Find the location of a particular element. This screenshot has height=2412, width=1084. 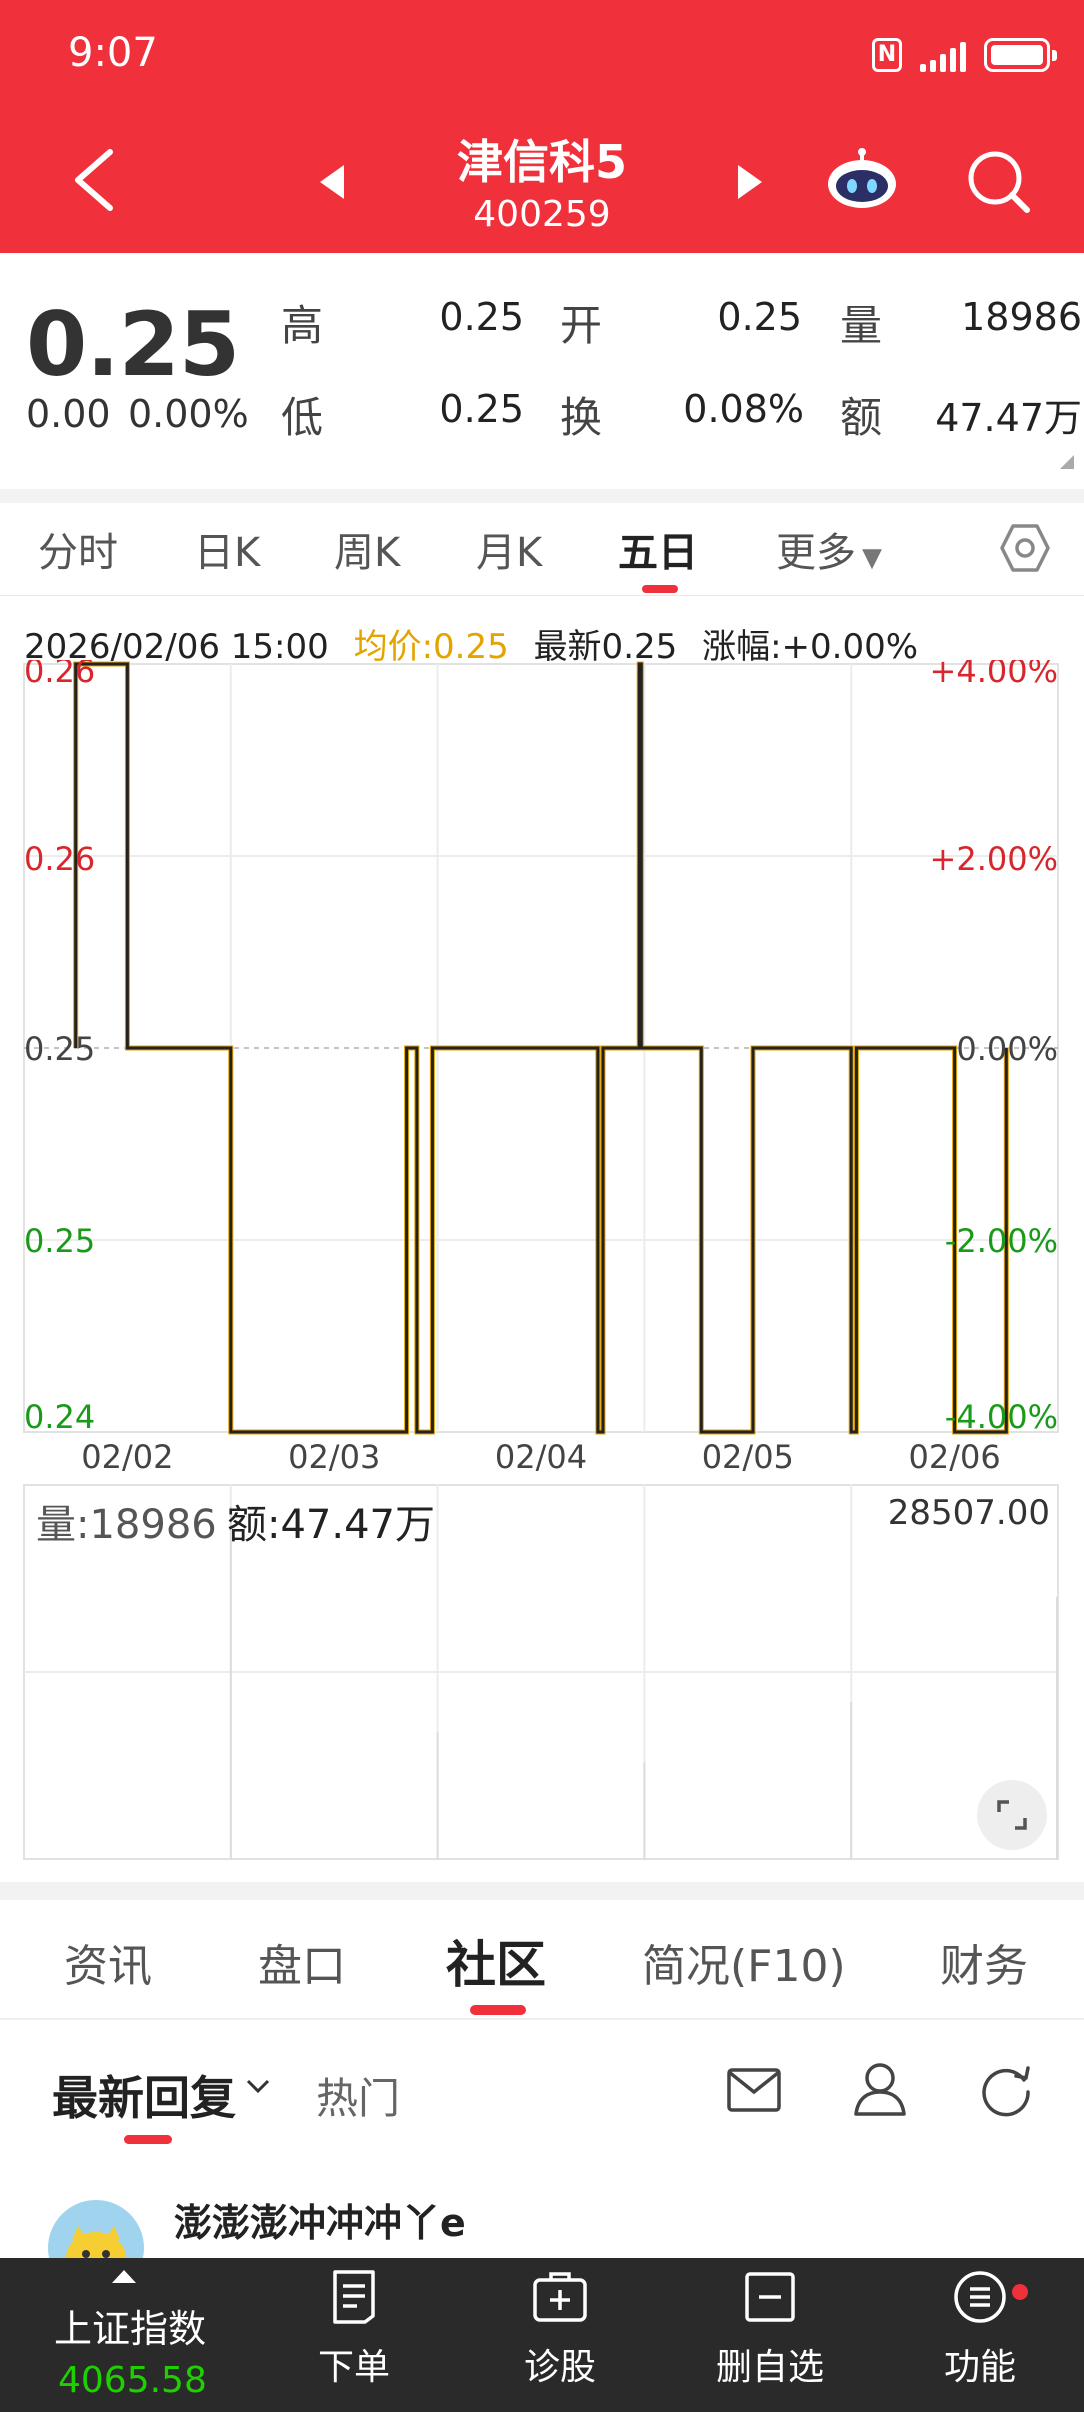

amount-value: 47.47万 is located at coordinates (1008, 418).